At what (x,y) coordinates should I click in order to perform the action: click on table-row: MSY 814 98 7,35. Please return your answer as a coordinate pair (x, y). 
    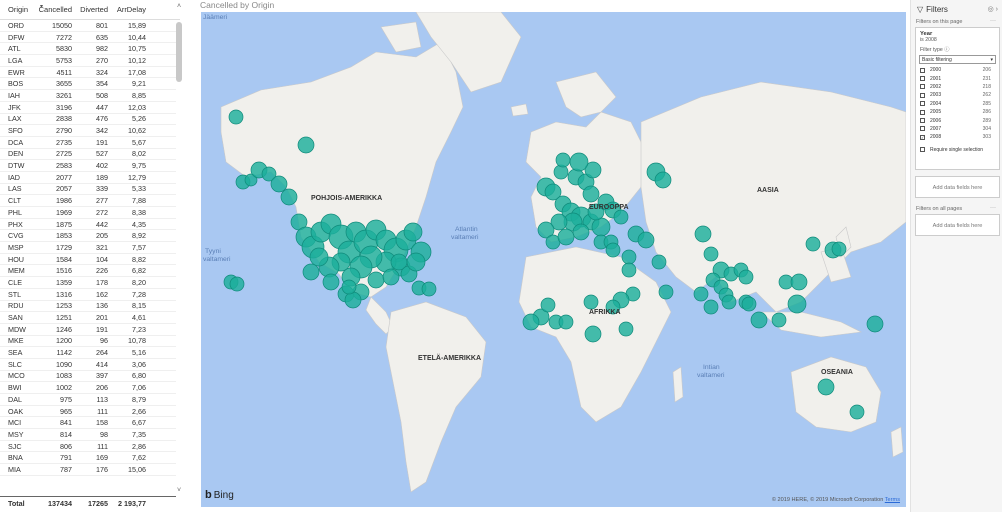
    Looking at the image, I should click on (88, 435).